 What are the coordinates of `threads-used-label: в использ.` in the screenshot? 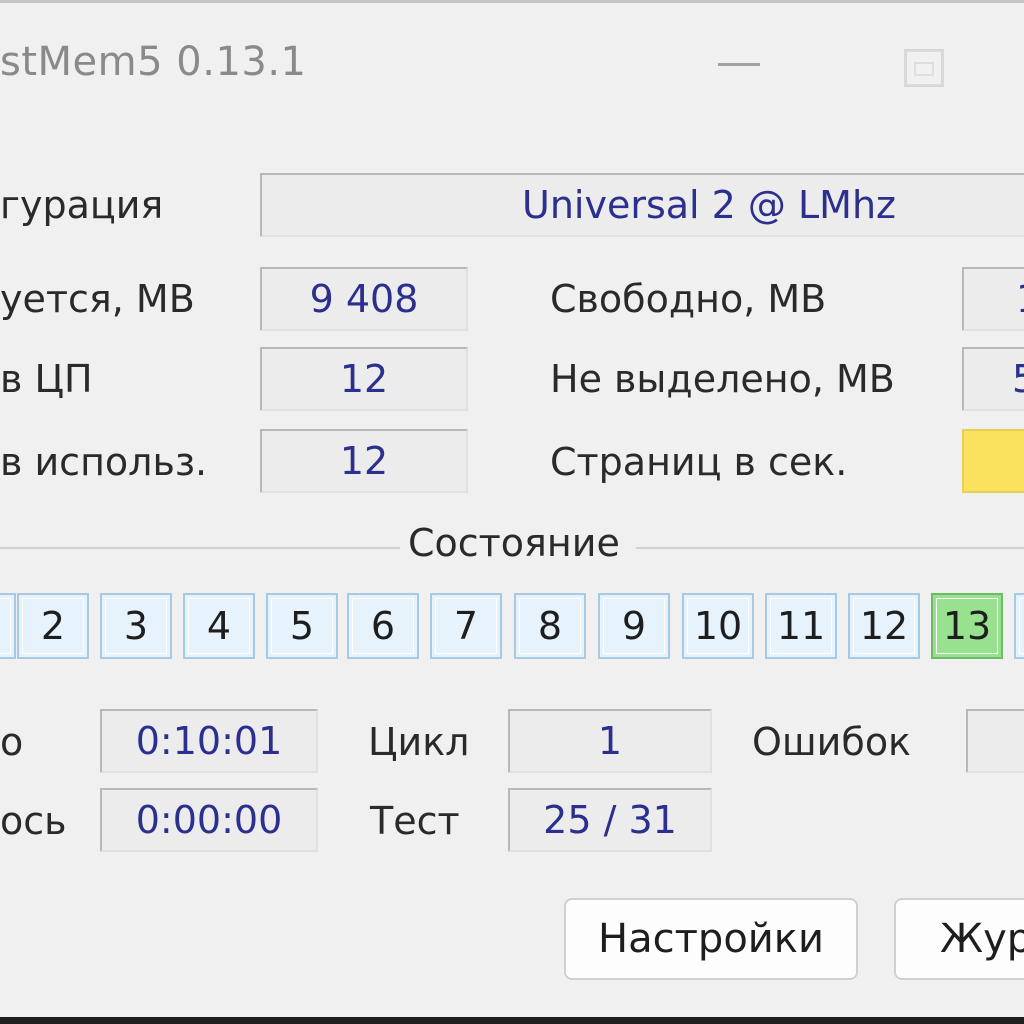 It's located at (104, 462).